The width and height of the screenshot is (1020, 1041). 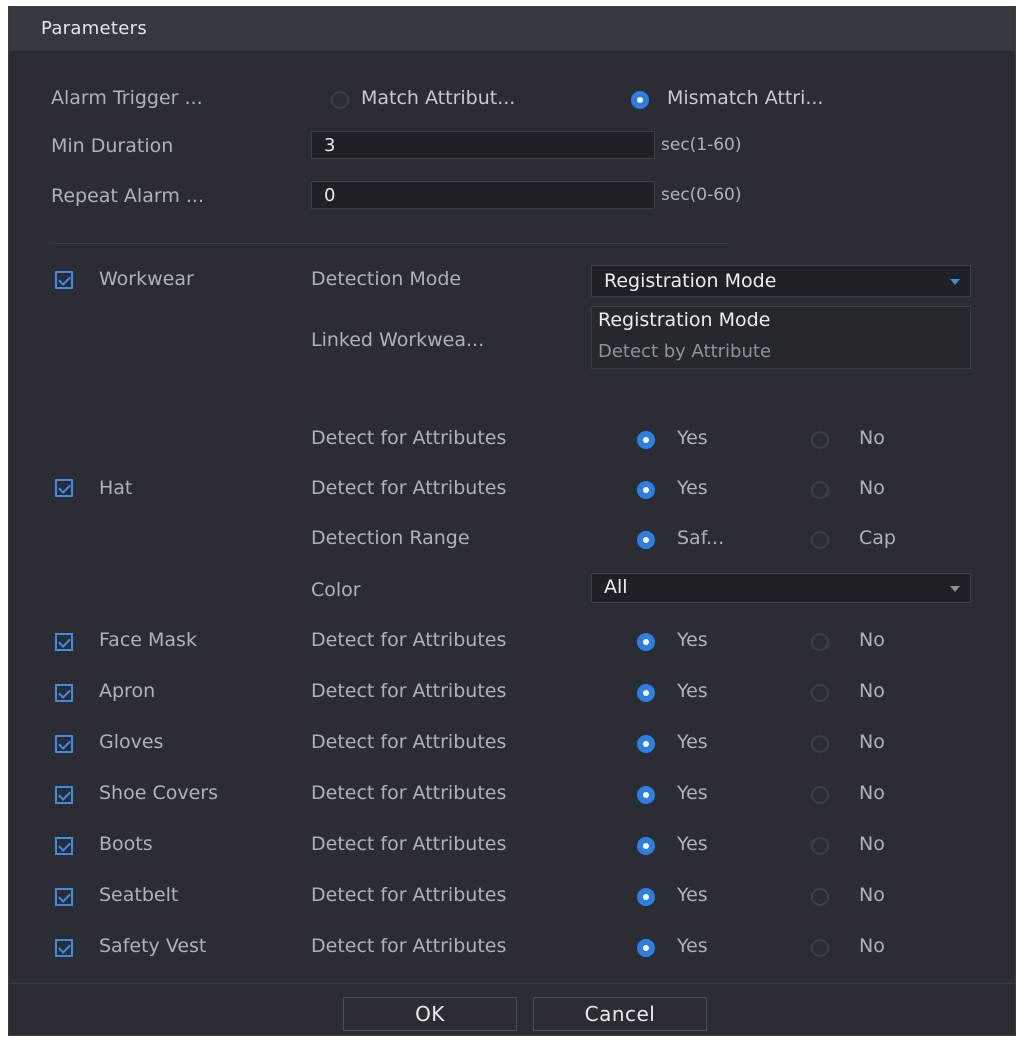 What do you see at coordinates (153, 946) in the screenshot?
I see `safety-vest-label: Safety Vest` at bounding box center [153, 946].